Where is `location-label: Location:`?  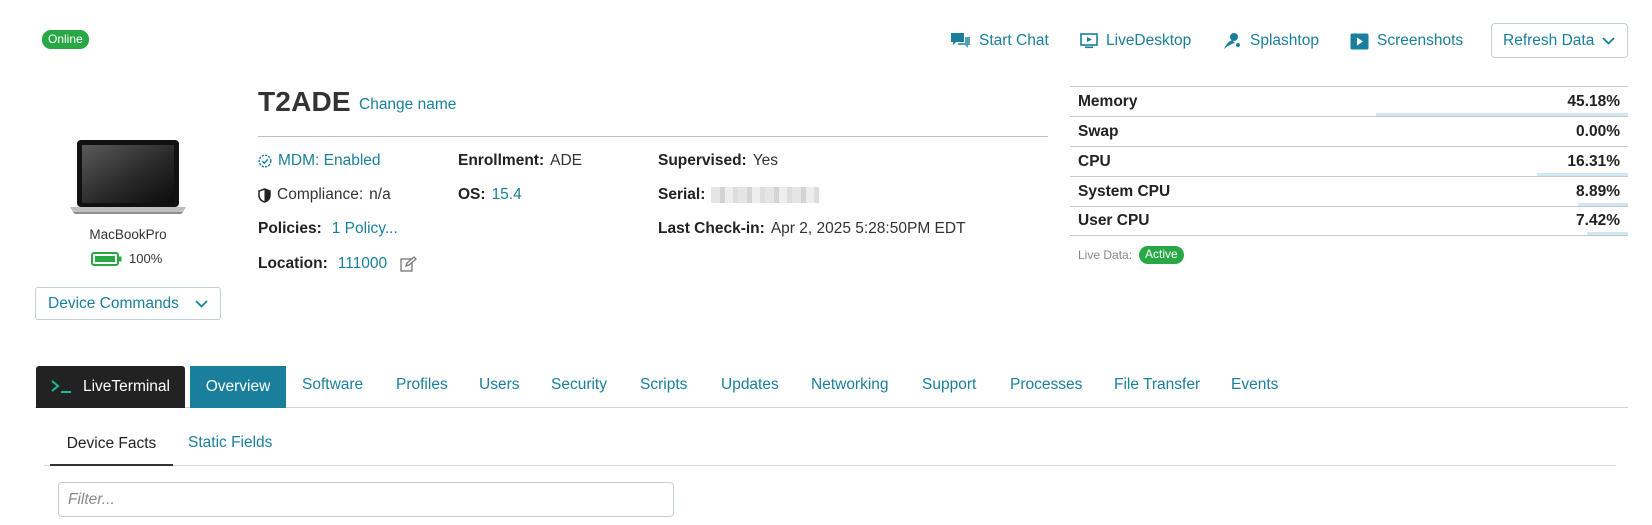
location-label: Location: is located at coordinates (293, 263).